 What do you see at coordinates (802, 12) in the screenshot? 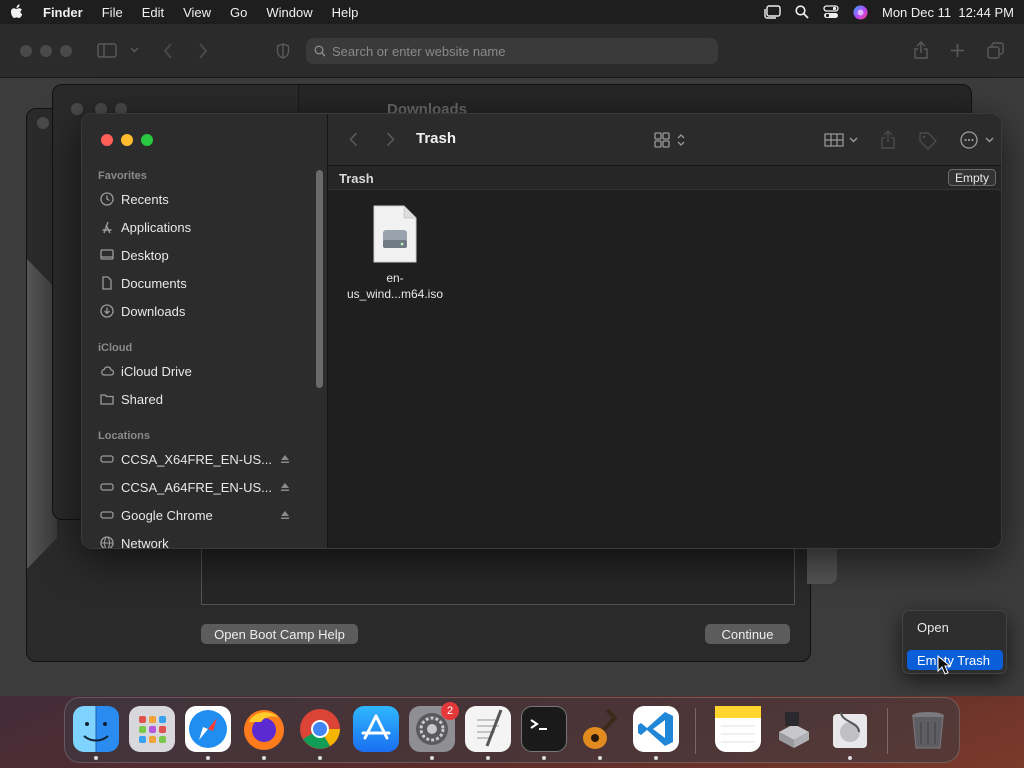
I see `spotlight-search-icon` at bounding box center [802, 12].